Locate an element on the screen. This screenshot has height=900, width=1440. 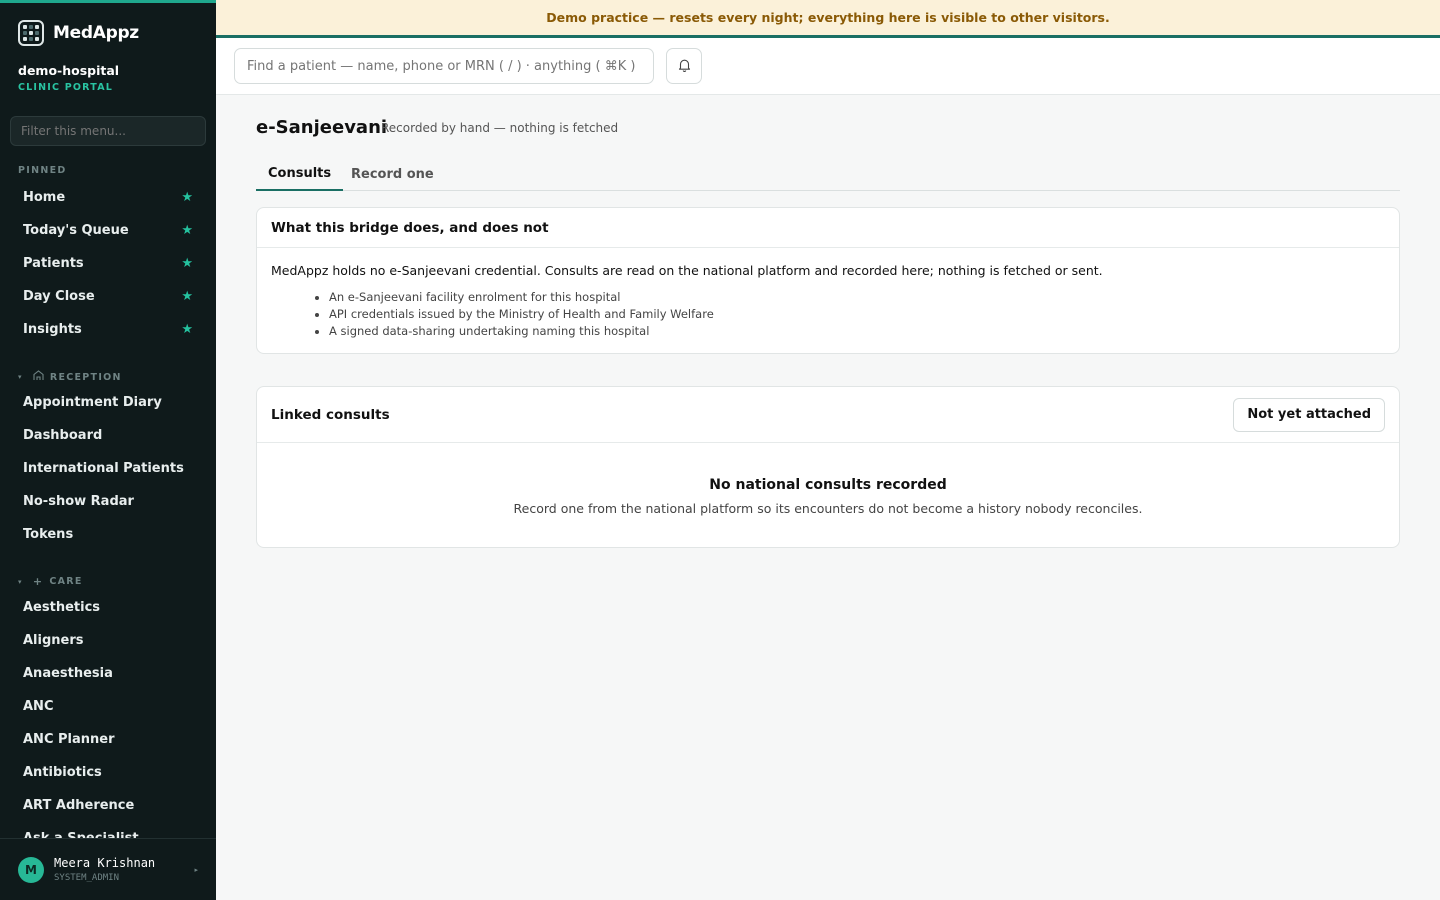
bell-icon is located at coordinates (684, 66).